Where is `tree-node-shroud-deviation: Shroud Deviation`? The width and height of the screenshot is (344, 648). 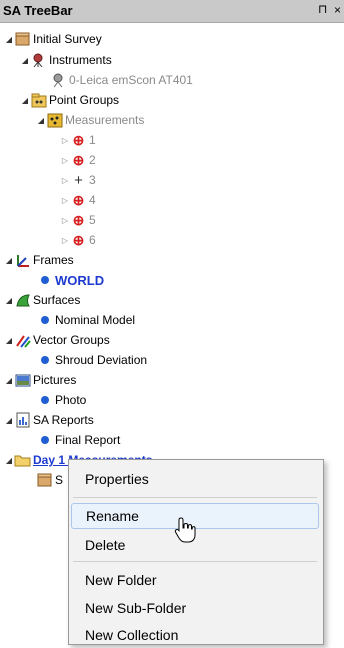
tree-node-shroud-deviation: Shroud Deviation is located at coordinates (91, 360).